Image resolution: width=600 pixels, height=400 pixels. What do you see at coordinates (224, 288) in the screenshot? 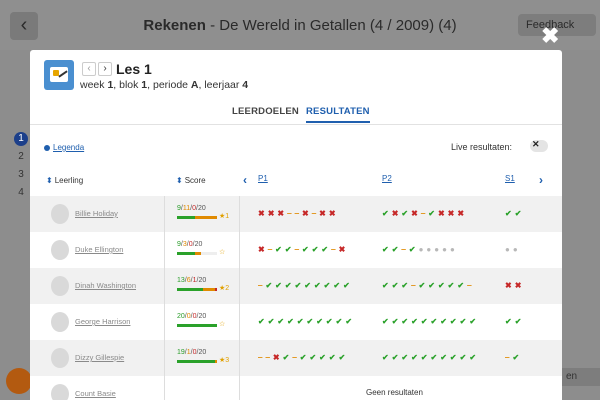
I see `medal-icon: ★2` at bounding box center [224, 288].